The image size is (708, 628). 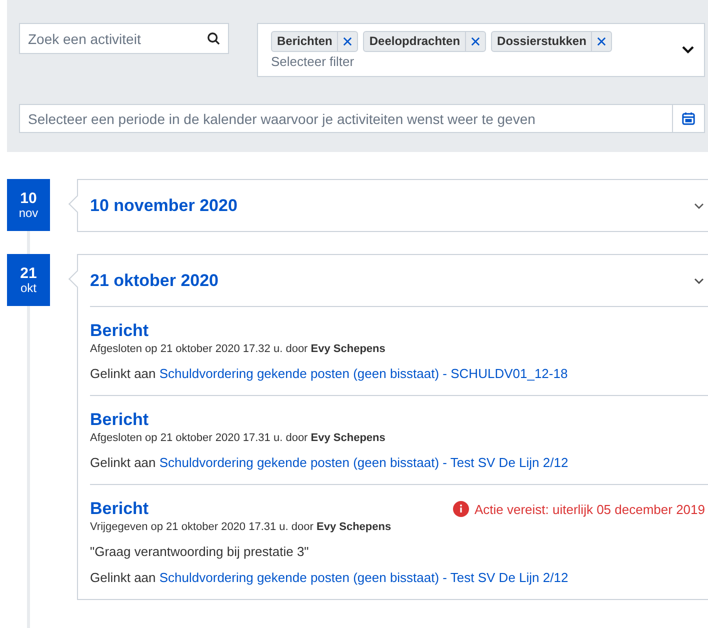 I want to click on badge-month: nov, so click(x=28, y=213).